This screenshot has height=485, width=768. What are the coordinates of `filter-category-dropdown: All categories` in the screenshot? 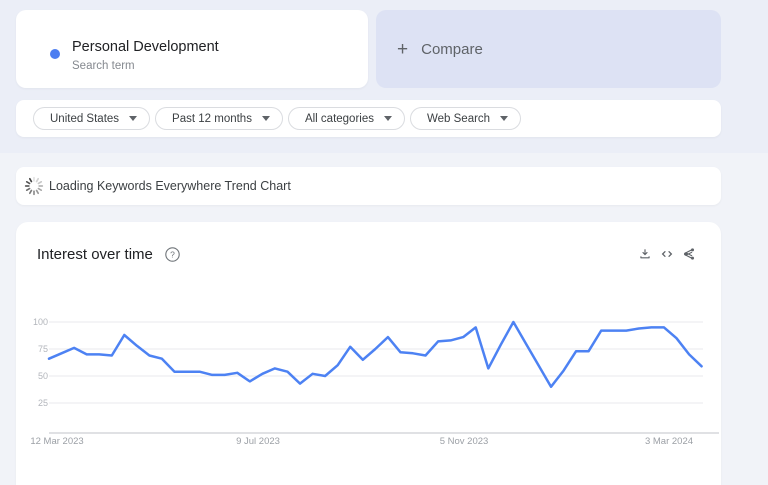 It's located at (346, 118).